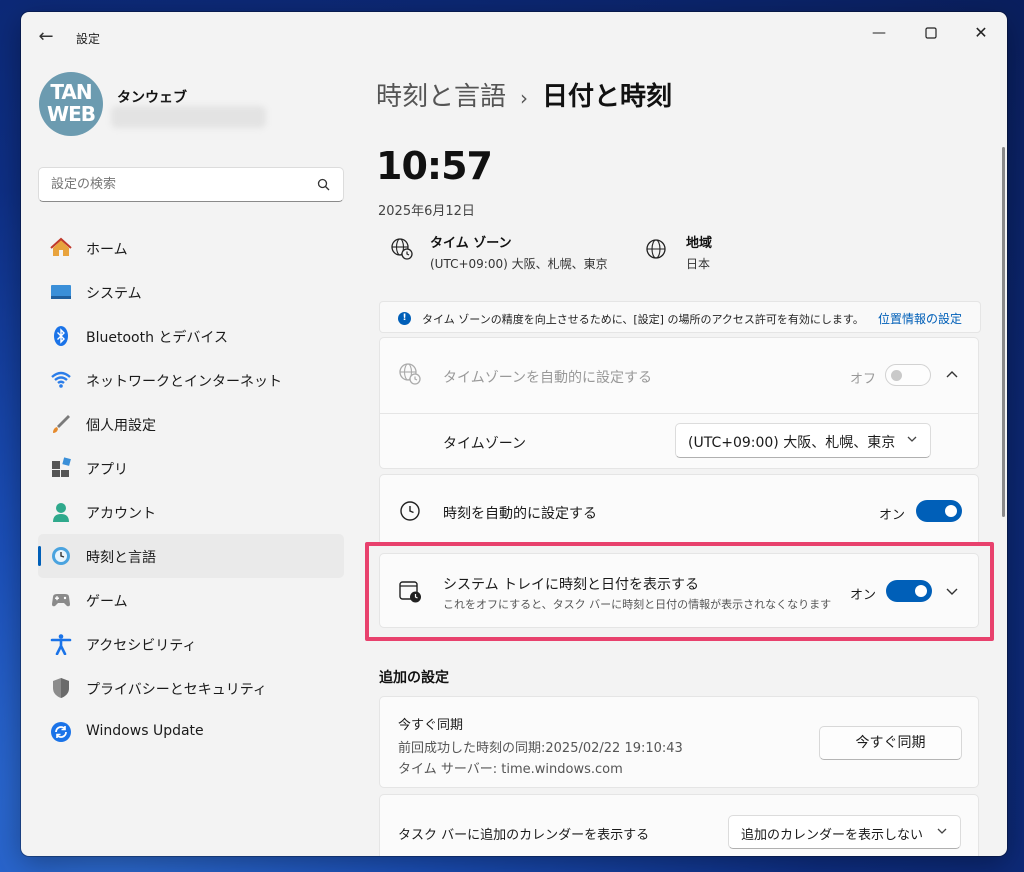  I want to click on clock-icon, so click(410, 513).